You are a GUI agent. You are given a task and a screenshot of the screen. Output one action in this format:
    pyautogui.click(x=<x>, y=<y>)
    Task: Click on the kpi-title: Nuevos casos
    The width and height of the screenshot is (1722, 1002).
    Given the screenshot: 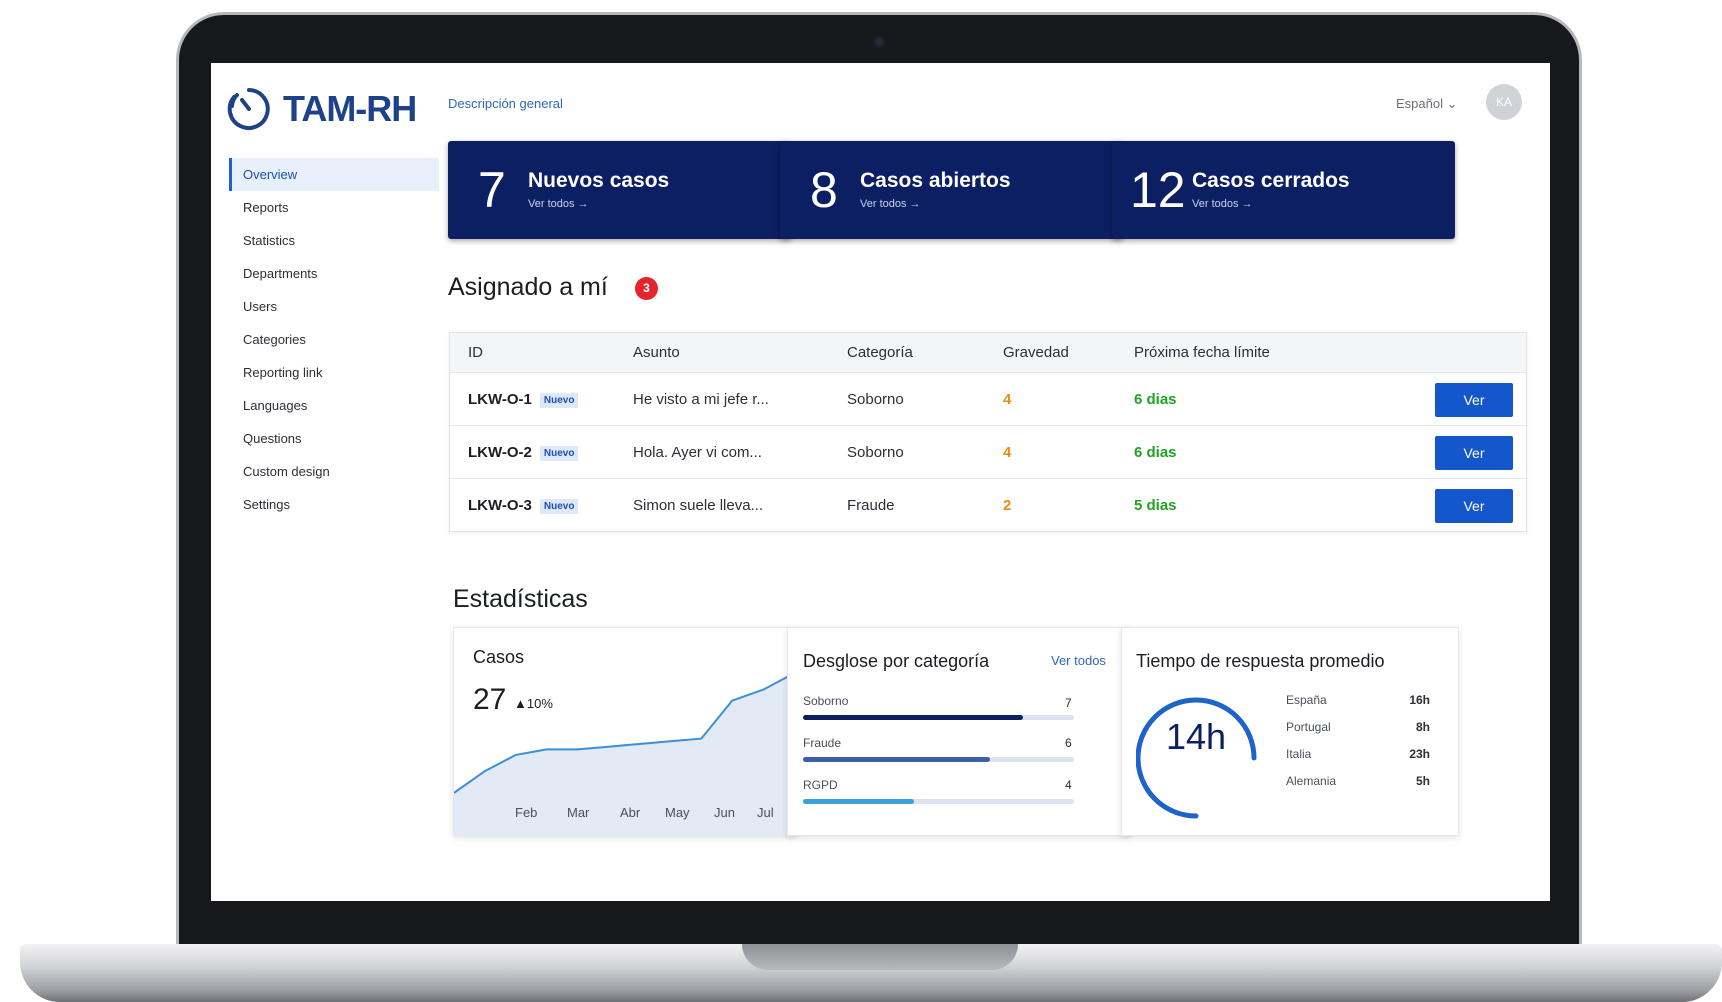 What is the action you would take?
    pyautogui.click(x=599, y=180)
    